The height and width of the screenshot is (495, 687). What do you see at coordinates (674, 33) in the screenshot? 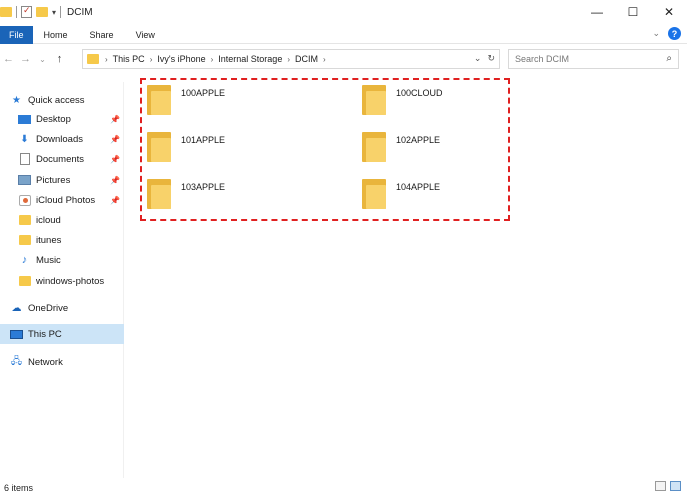
I see `help-icon: ?` at bounding box center [674, 33].